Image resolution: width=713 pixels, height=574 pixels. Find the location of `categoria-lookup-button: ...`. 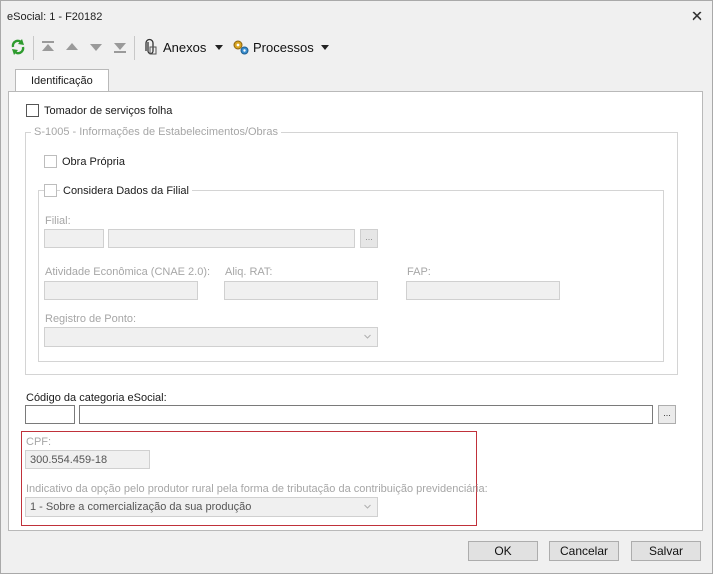

categoria-lookup-button: ... is located at coordinates (667, 414).